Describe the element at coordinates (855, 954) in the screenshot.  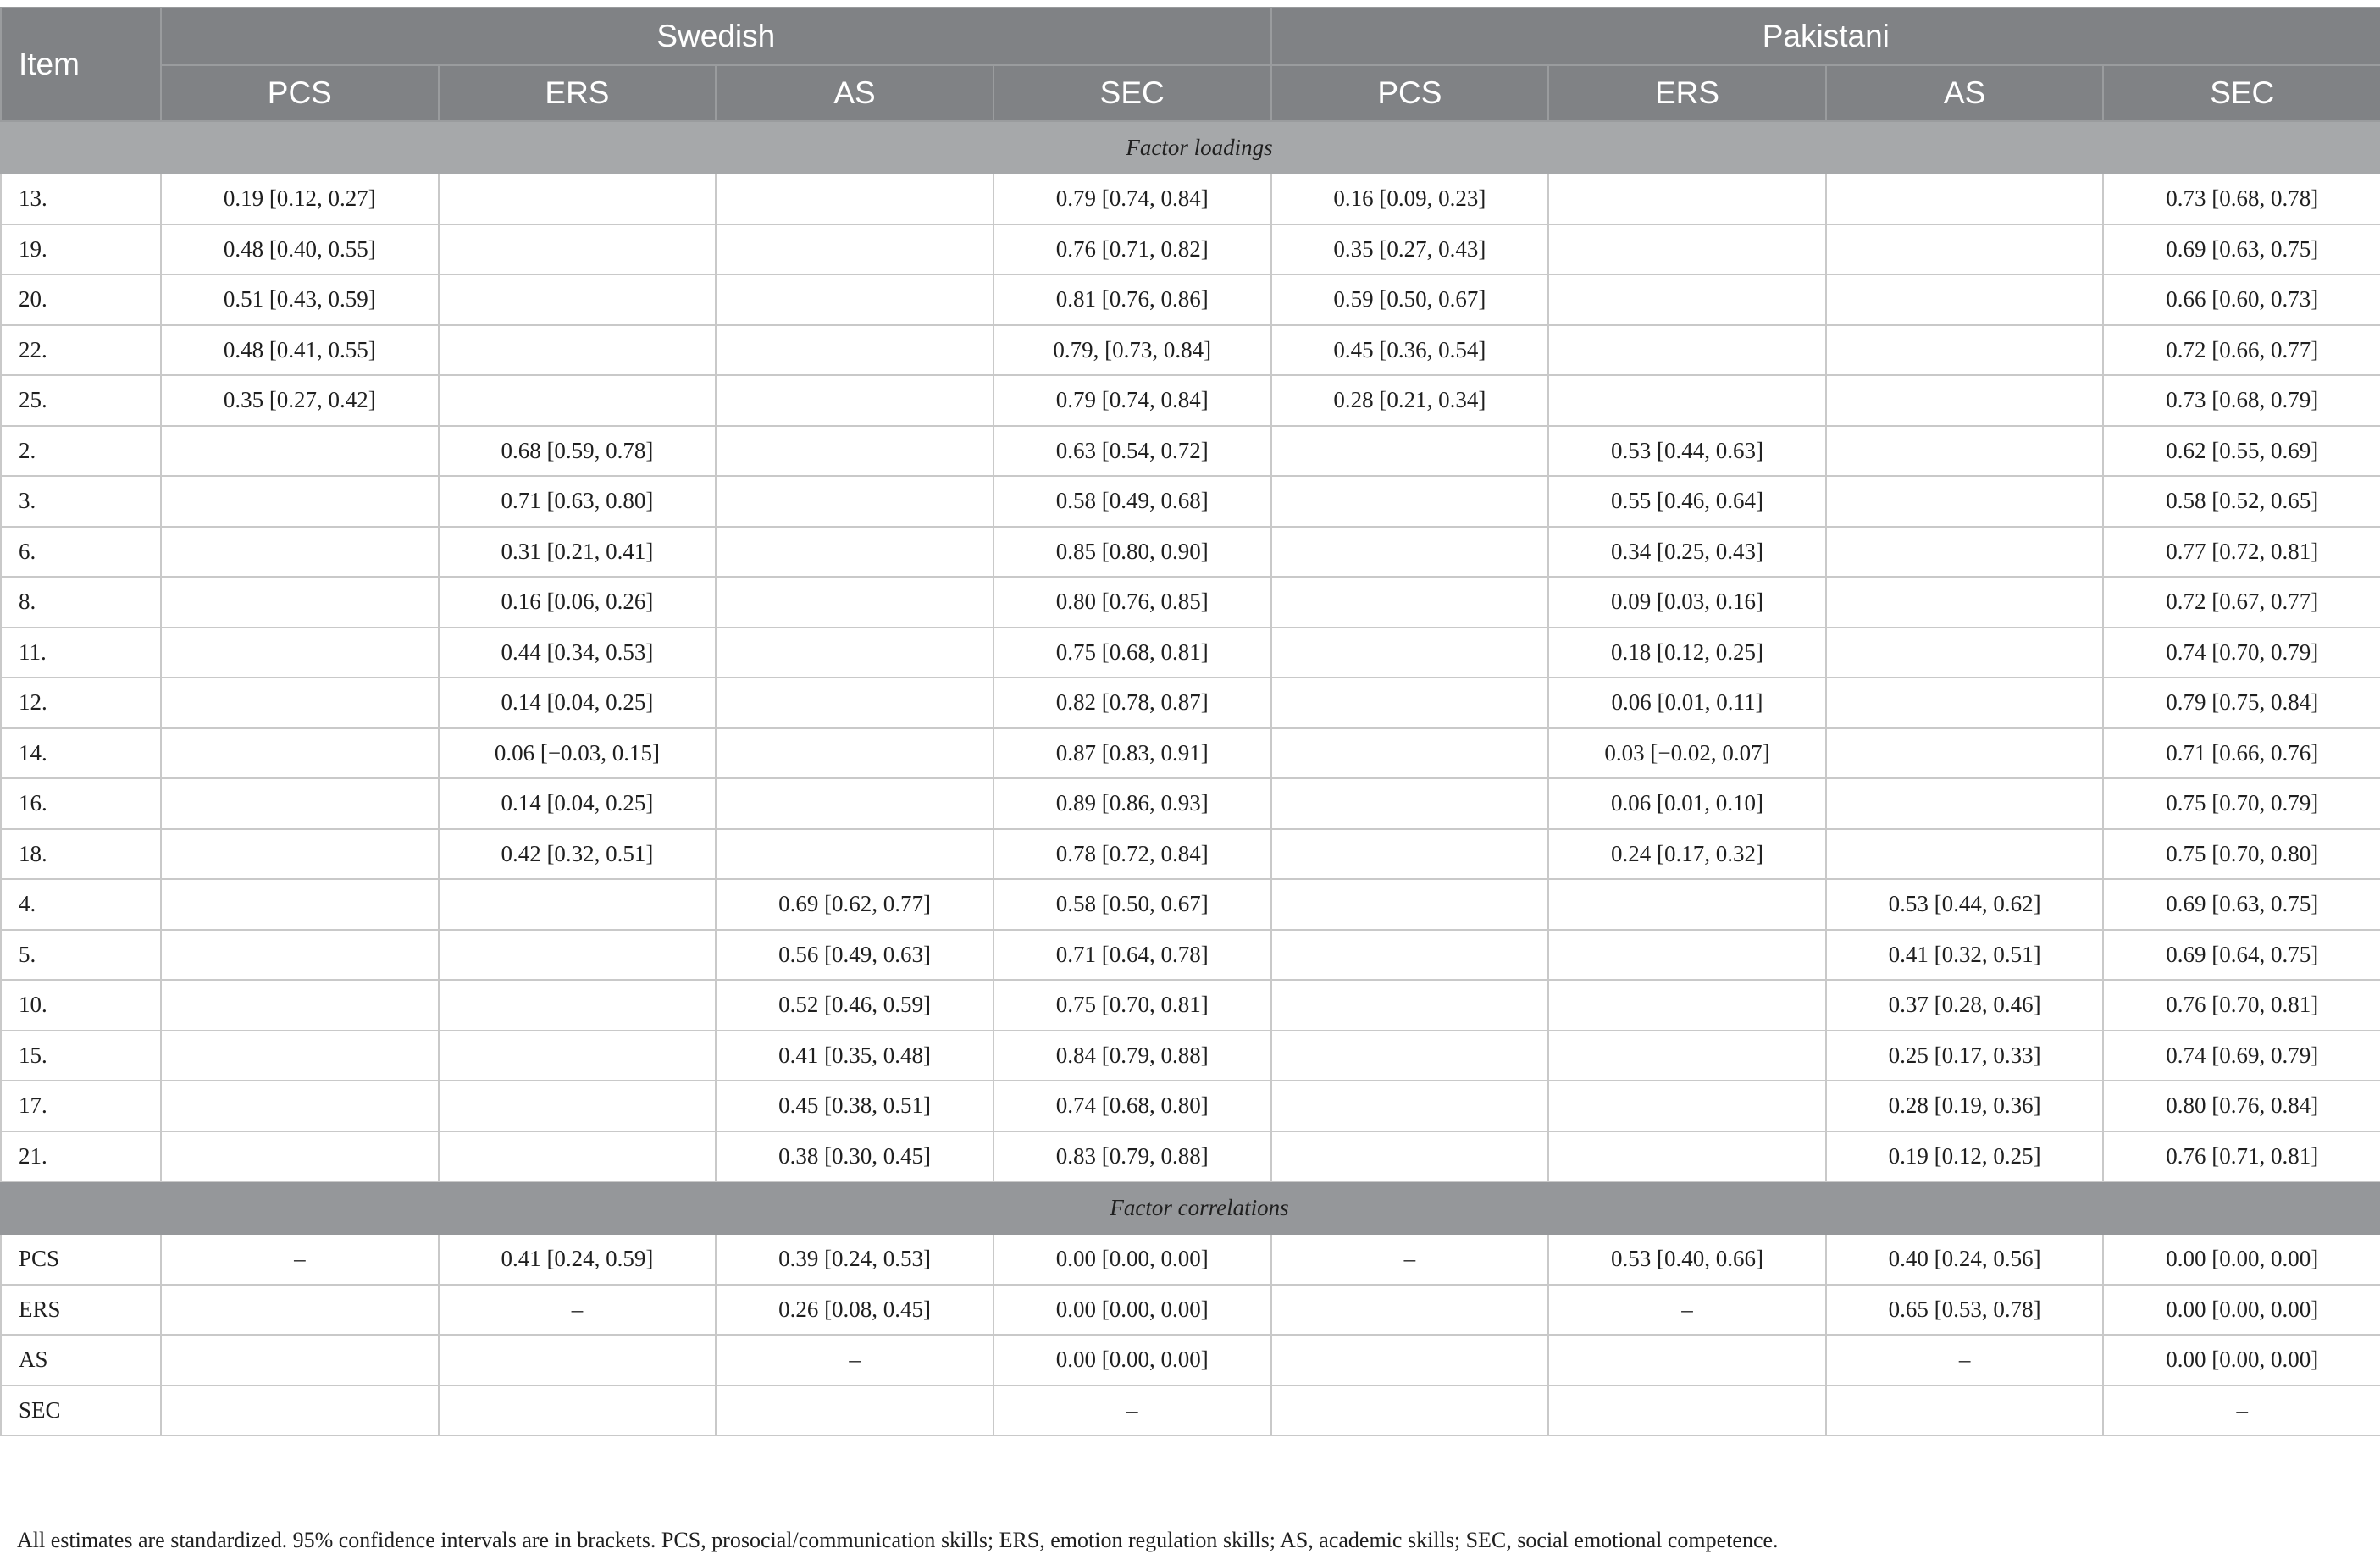
I see `value-cell: 0.56 [0.49, 0.63]` at that location.